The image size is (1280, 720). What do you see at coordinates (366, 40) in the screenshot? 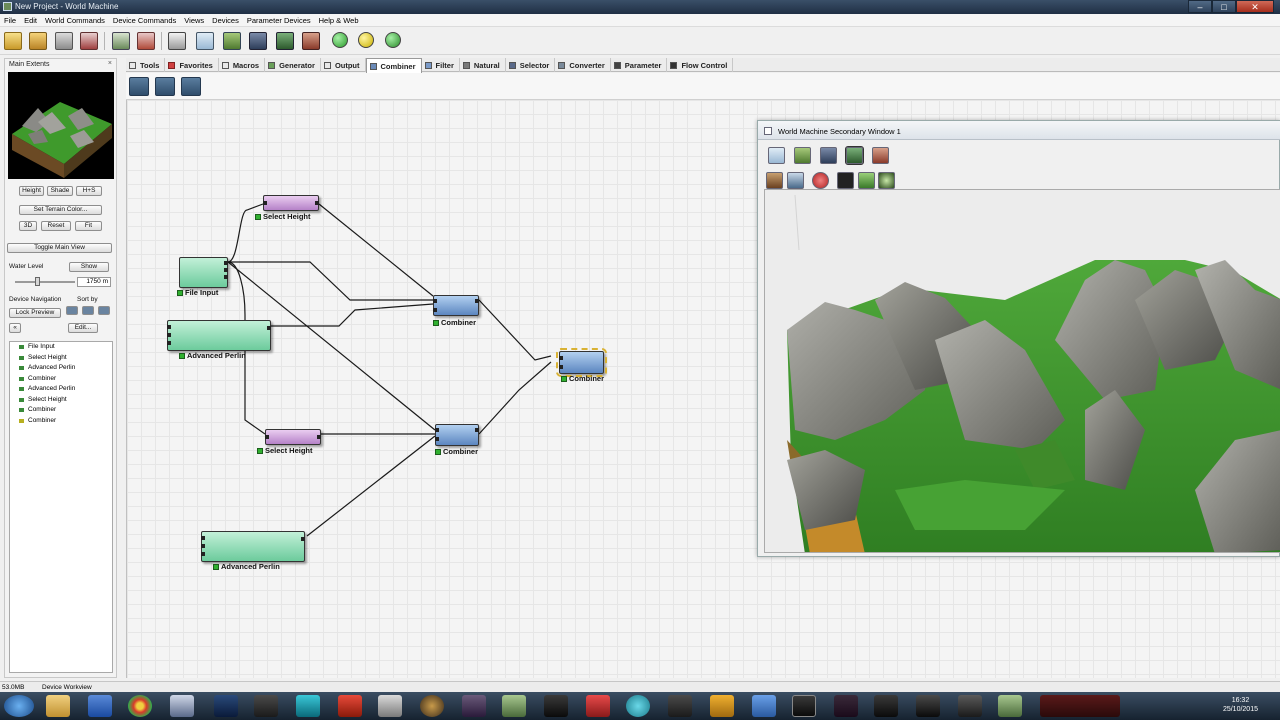
I see `yellow-light-icon` at bounding box center [366, 40].